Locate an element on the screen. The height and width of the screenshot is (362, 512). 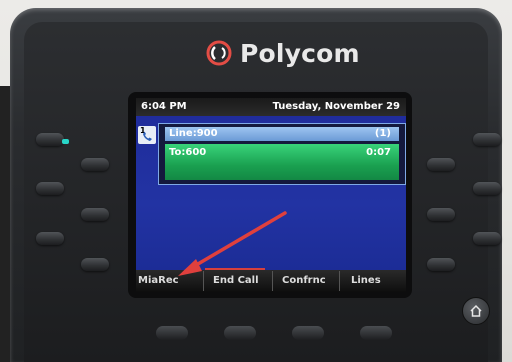
home-button is located at coordinates (476, 311).